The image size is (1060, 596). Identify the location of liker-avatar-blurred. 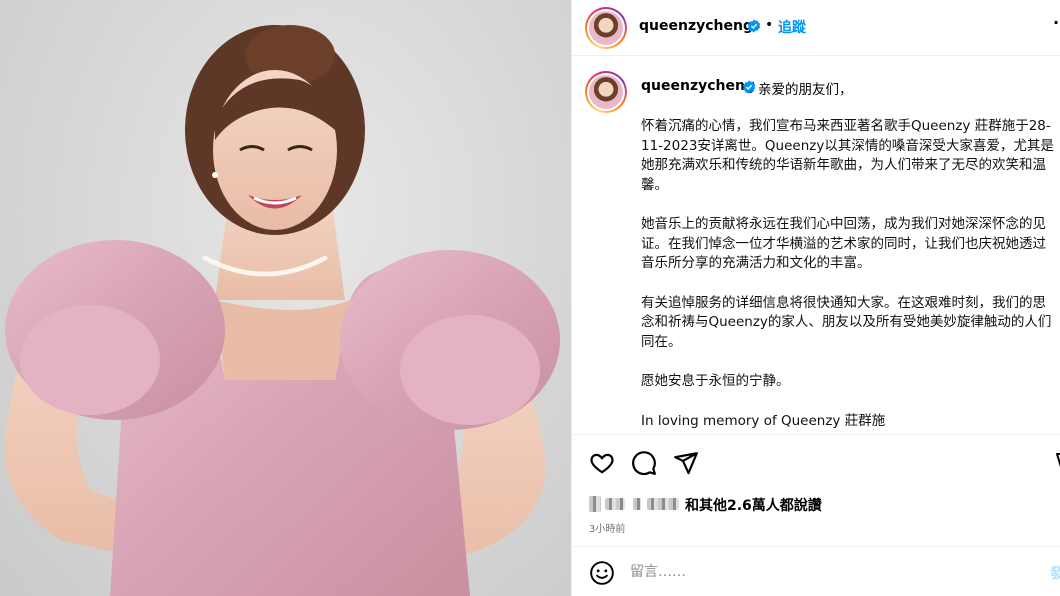
(595, 504).